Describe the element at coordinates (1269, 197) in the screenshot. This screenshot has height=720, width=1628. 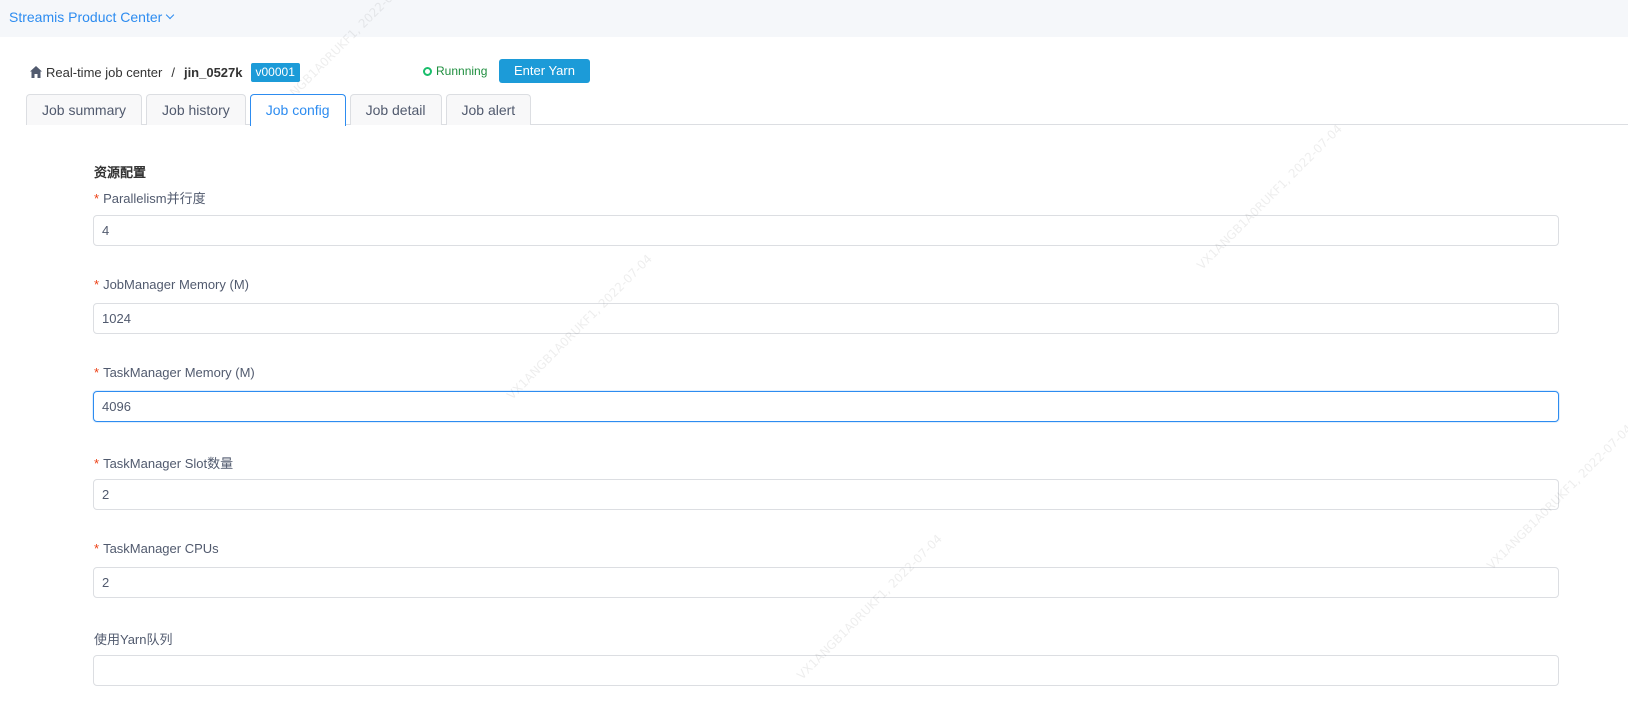
I see `watermark: VX1ANGB1A0RUKF1, 2022-07-04` at that location.